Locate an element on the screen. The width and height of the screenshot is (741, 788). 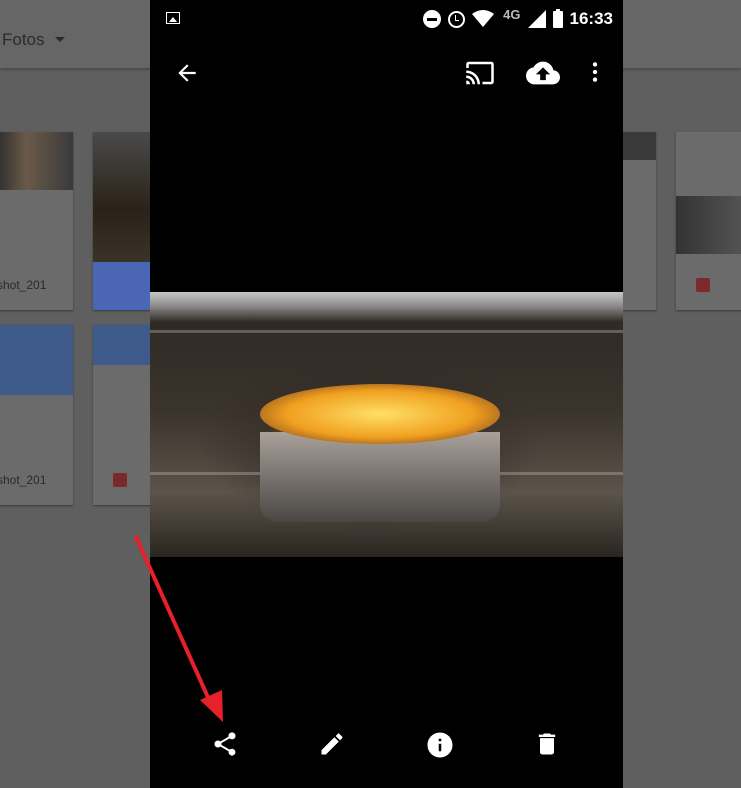
cast-icon is located at coordinates (480, 73).